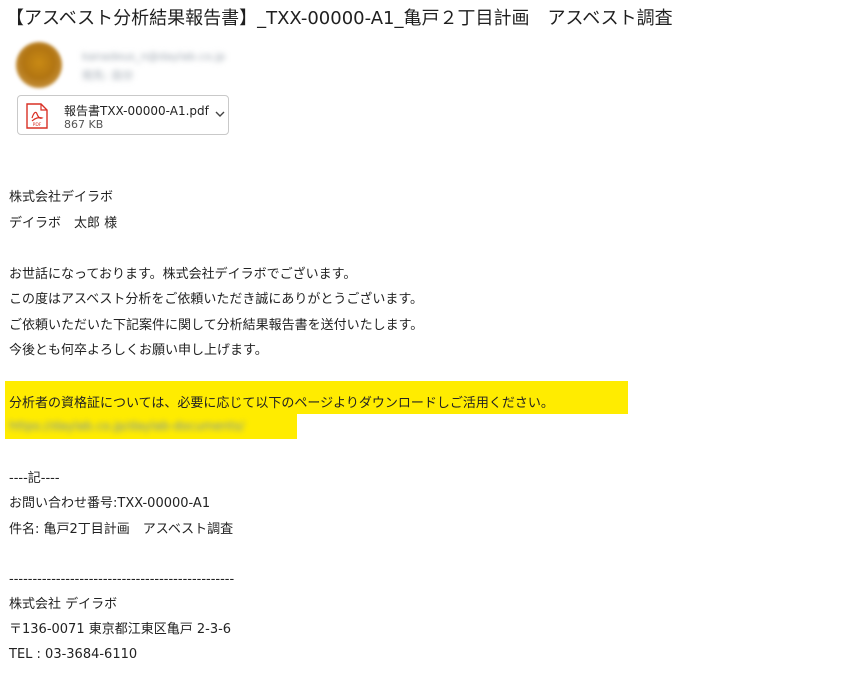 This screenshot has height=677, width=841. Describe the element at coordinates (138, 350) in the screenshot. I see `greeting-line-4: 今後とも何卒よろしくお願い申し上げます。` at that location.